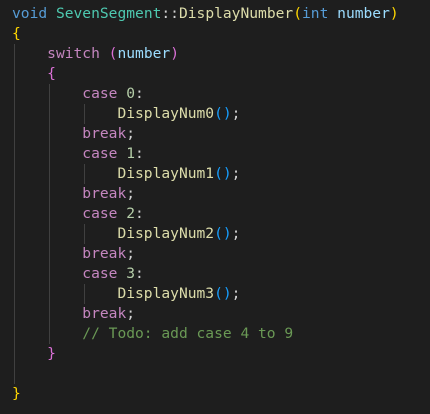  What do you see at coordinates (166, 233) in the screenshot?
I see `function-call: DisplayNum2` at bounding box center [166, 233].